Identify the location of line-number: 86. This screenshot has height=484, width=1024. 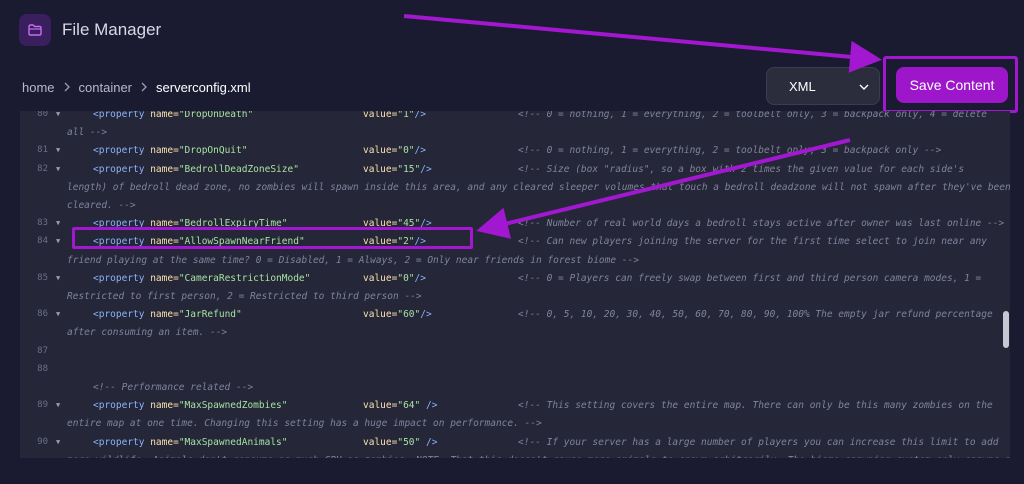
(42, 314).